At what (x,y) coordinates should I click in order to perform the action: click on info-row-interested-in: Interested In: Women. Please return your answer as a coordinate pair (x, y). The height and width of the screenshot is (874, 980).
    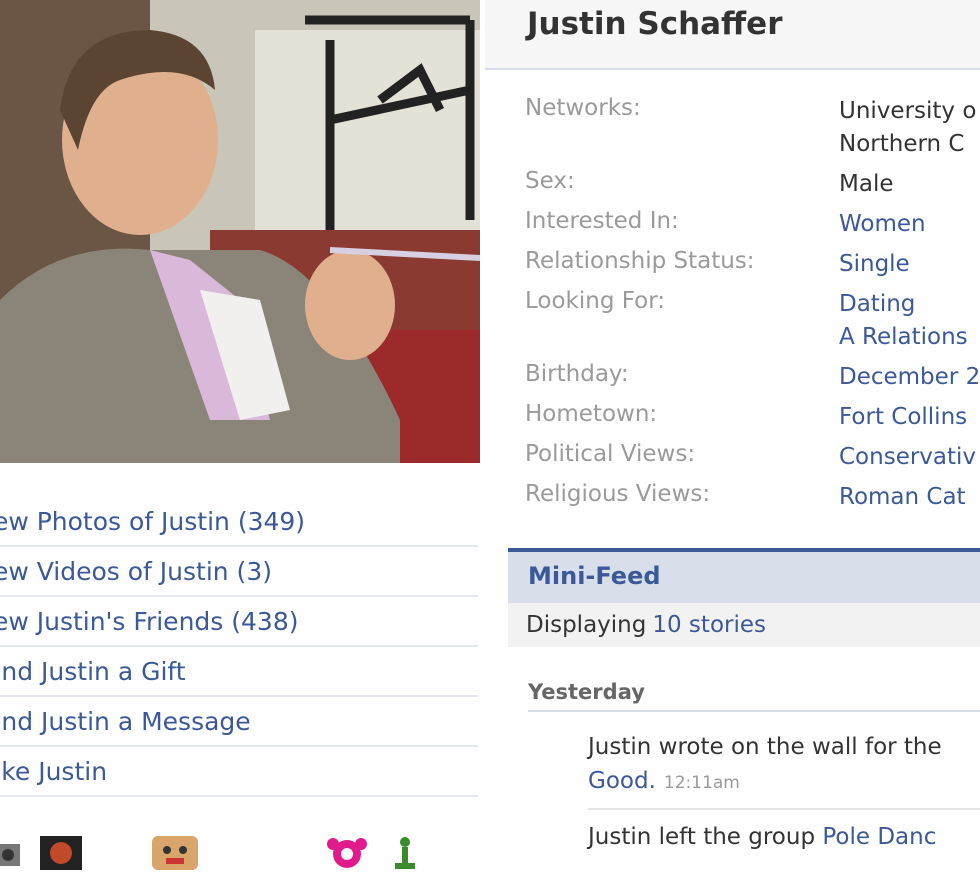
    Looking at the image, I should click on (752, 228).